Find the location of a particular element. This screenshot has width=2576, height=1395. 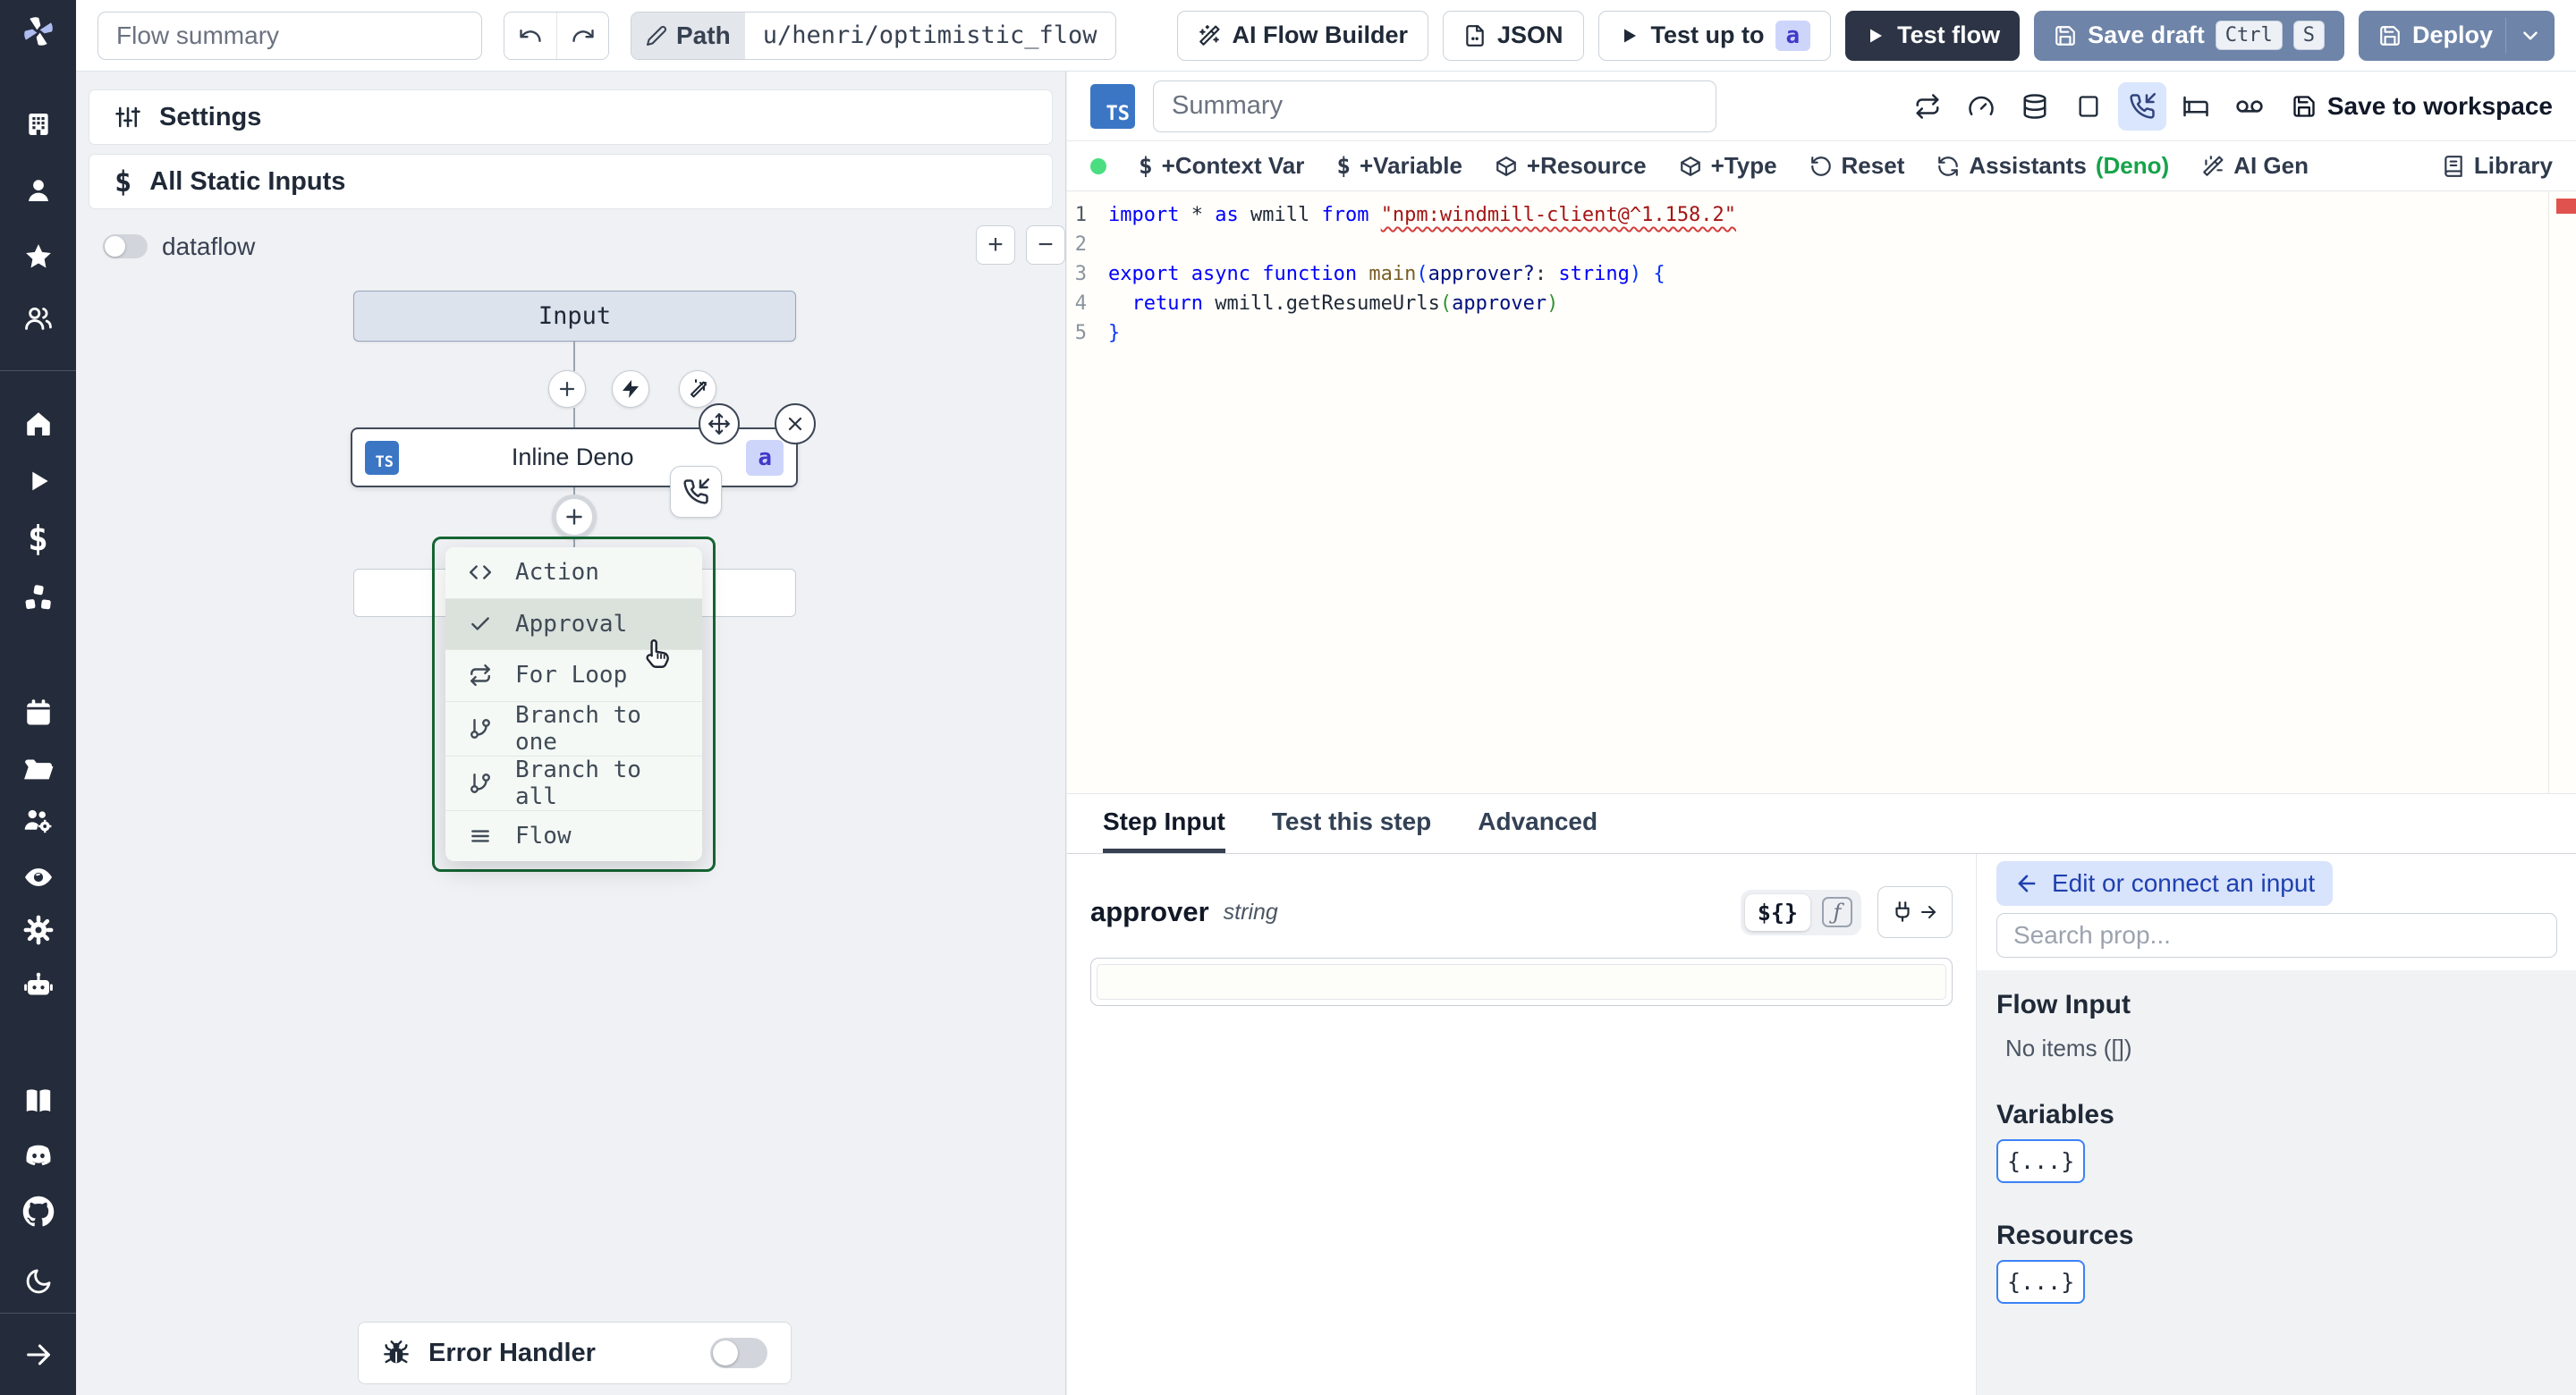

pencil-icon is located at coordinates (656, 35).